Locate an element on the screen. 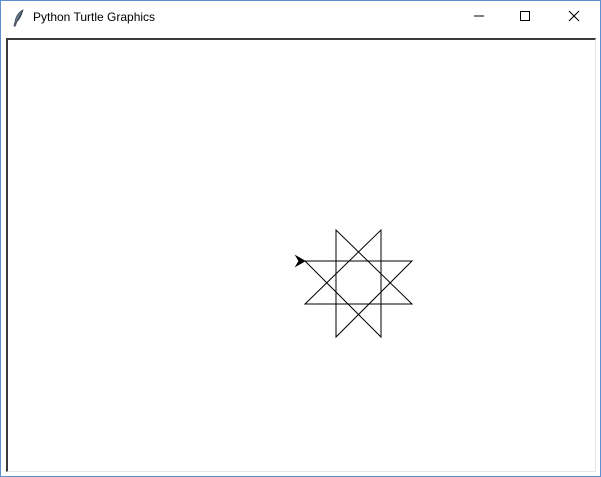  close-button is located at coordinates (574, 17).